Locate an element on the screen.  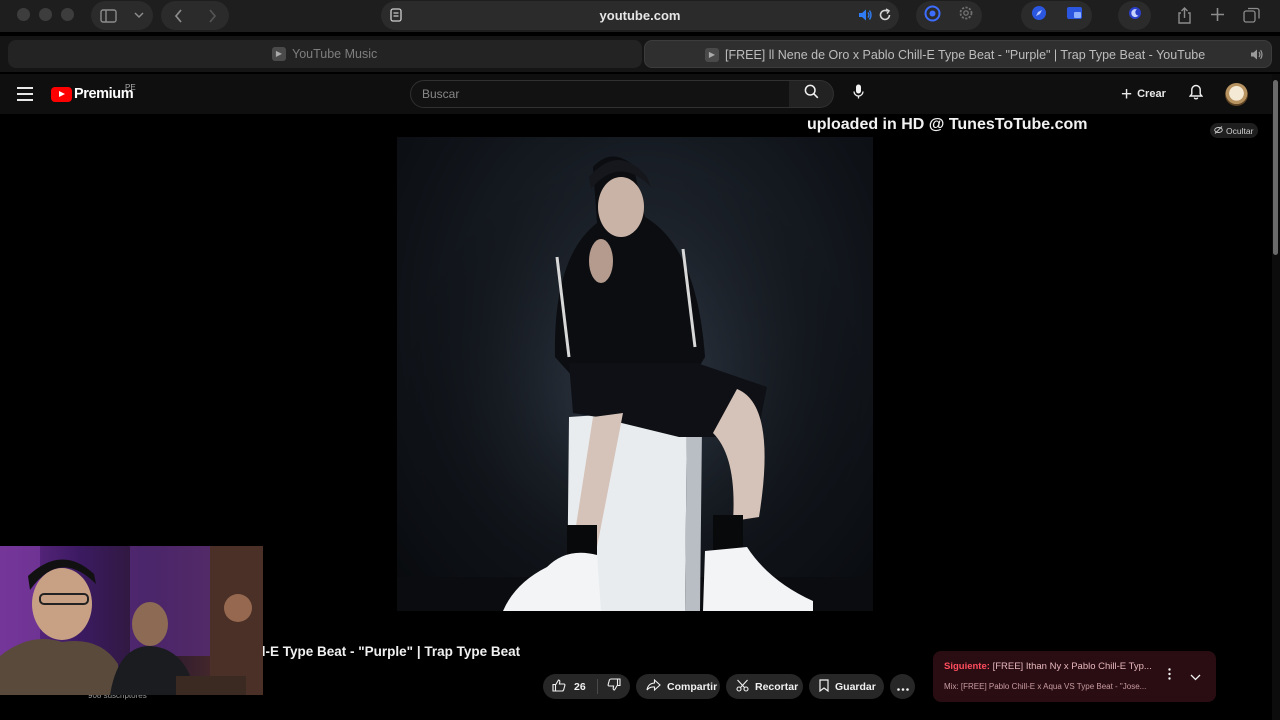
moon-icon is located at coordinates (1135, 15).